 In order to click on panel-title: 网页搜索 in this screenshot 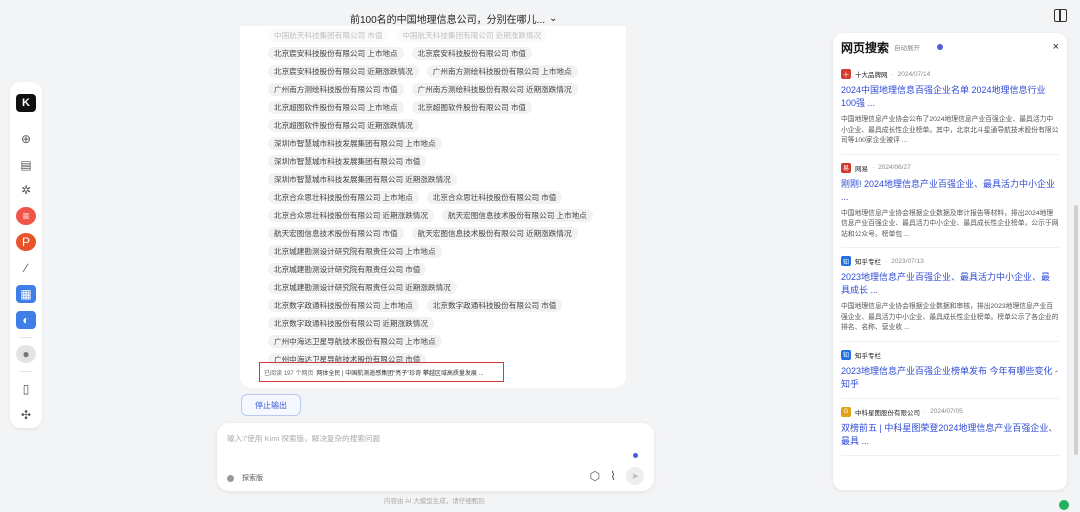, I will do `click(865, 47)`.